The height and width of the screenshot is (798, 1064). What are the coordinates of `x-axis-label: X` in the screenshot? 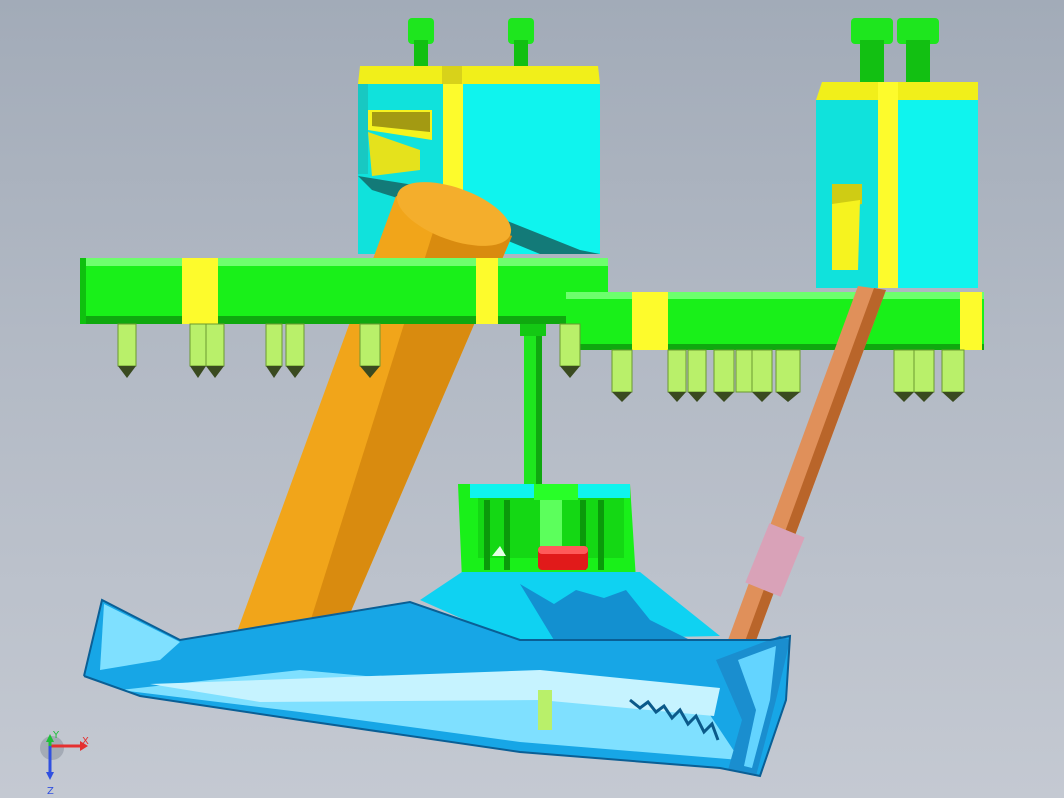 It's located at (85, 741).